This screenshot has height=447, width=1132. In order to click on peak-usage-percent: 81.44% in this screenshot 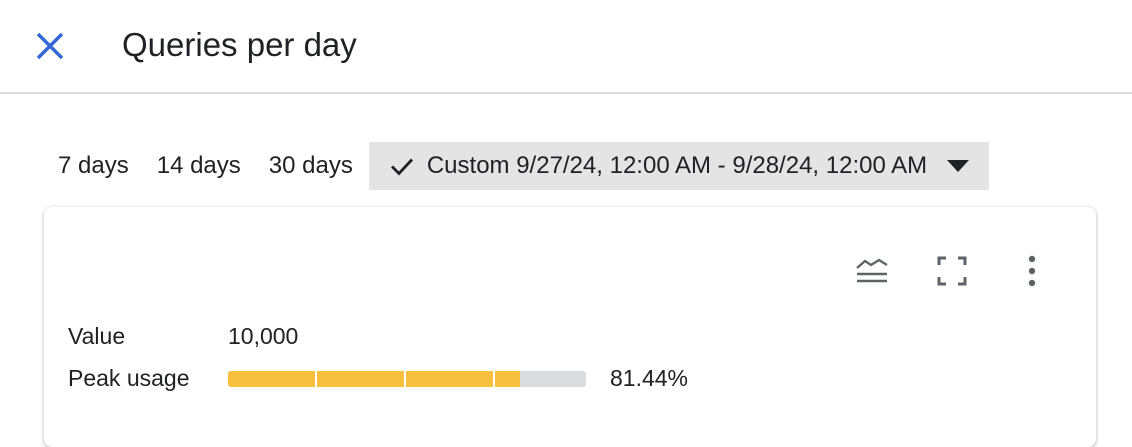, I will do `click(649, 378)`.